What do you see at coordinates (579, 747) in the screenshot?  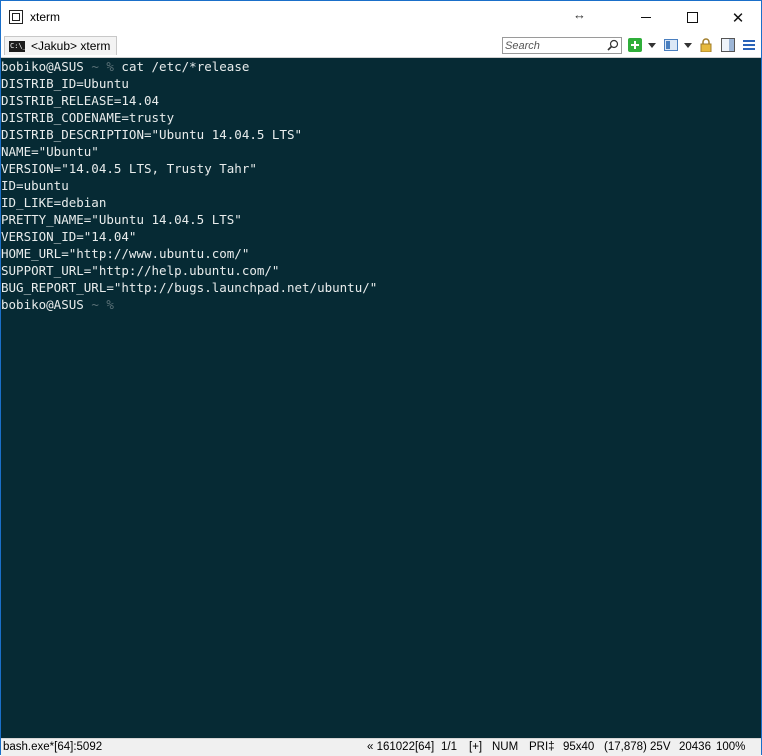 I see `status-size: 95x40` at bounding box center [579, 747].